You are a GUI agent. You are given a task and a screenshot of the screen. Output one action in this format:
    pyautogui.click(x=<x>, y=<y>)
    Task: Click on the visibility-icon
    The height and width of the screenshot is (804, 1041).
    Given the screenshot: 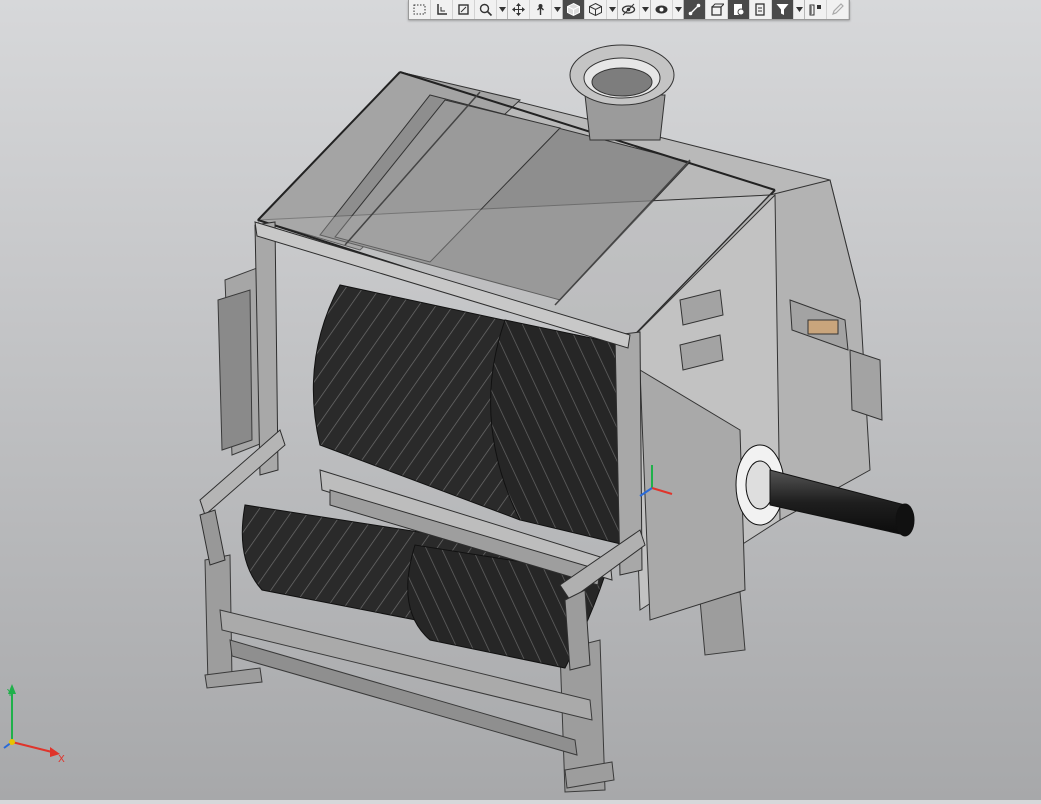 What is the action you would take?
    pyautogui.click(x=628, y=9)
    